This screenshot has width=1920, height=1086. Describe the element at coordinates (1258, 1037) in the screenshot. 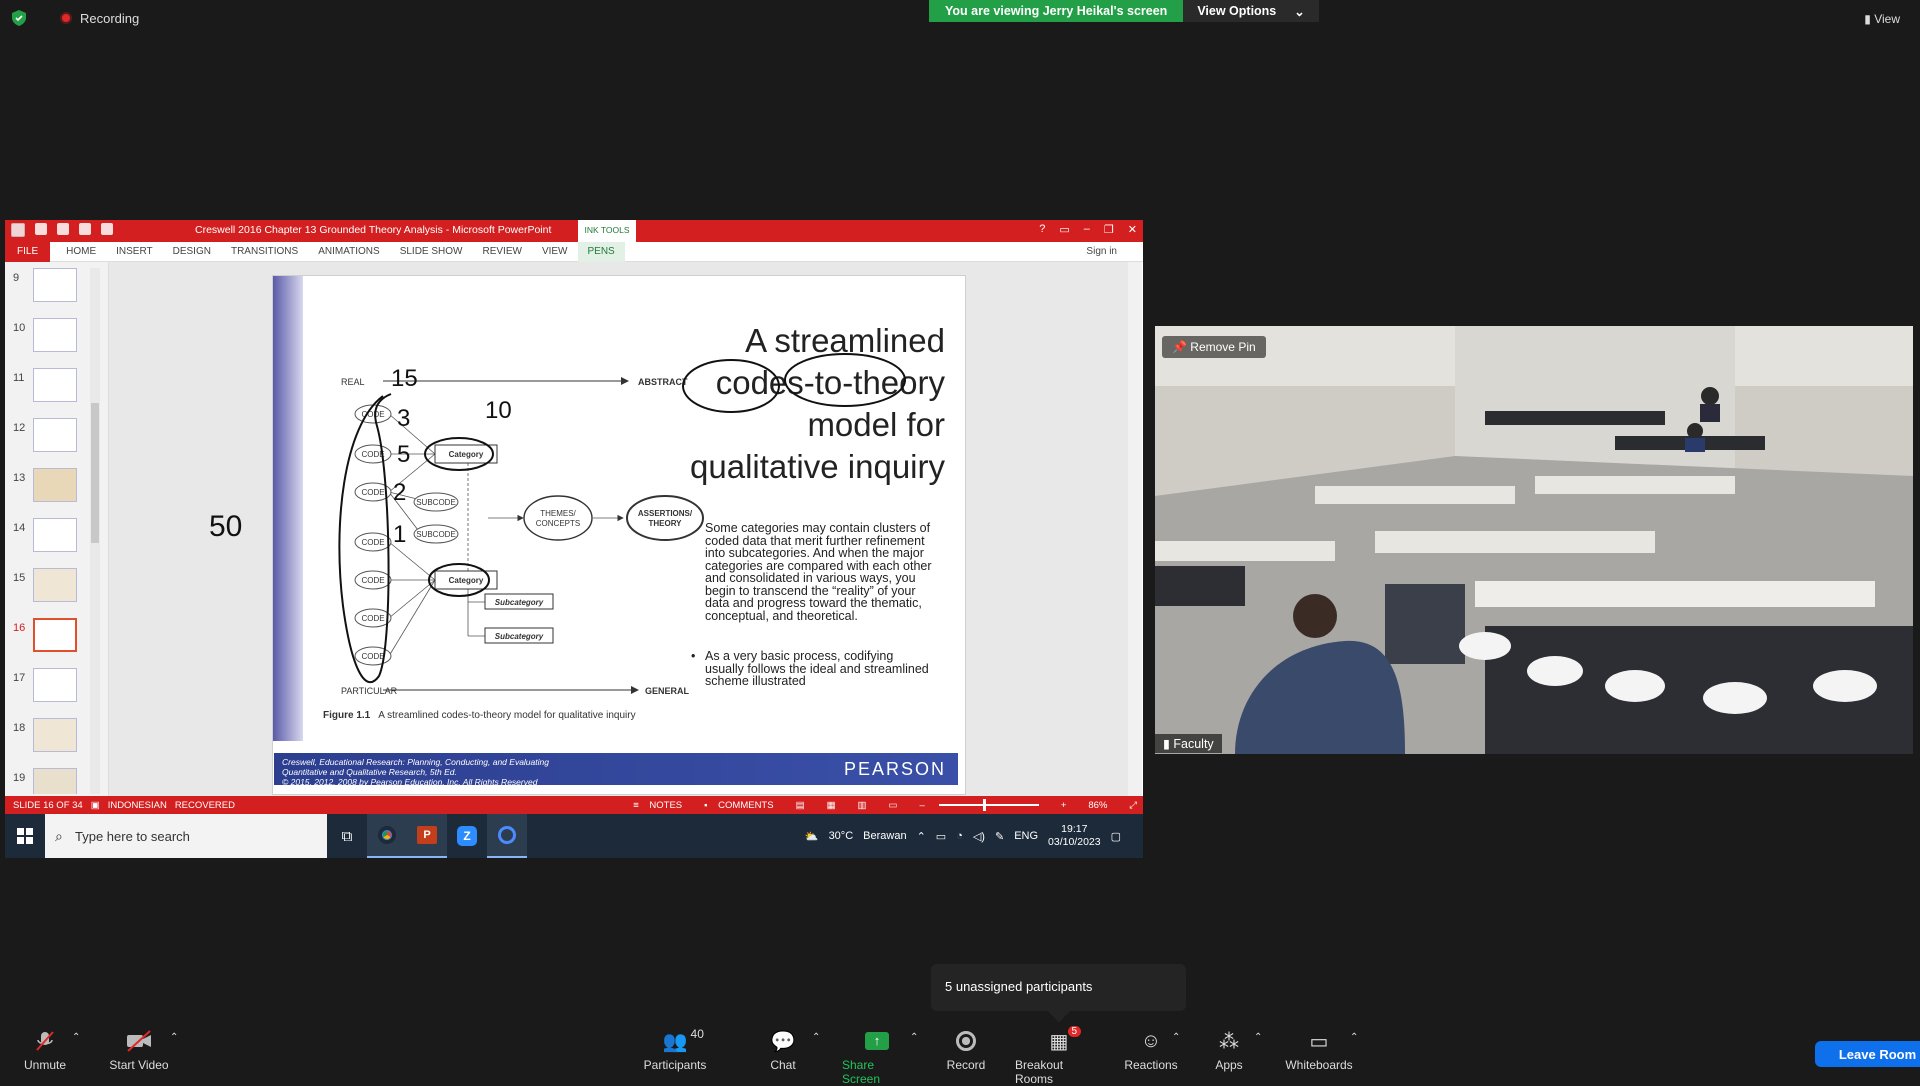

I see `apps-caret-icon: ⌃` at that location.